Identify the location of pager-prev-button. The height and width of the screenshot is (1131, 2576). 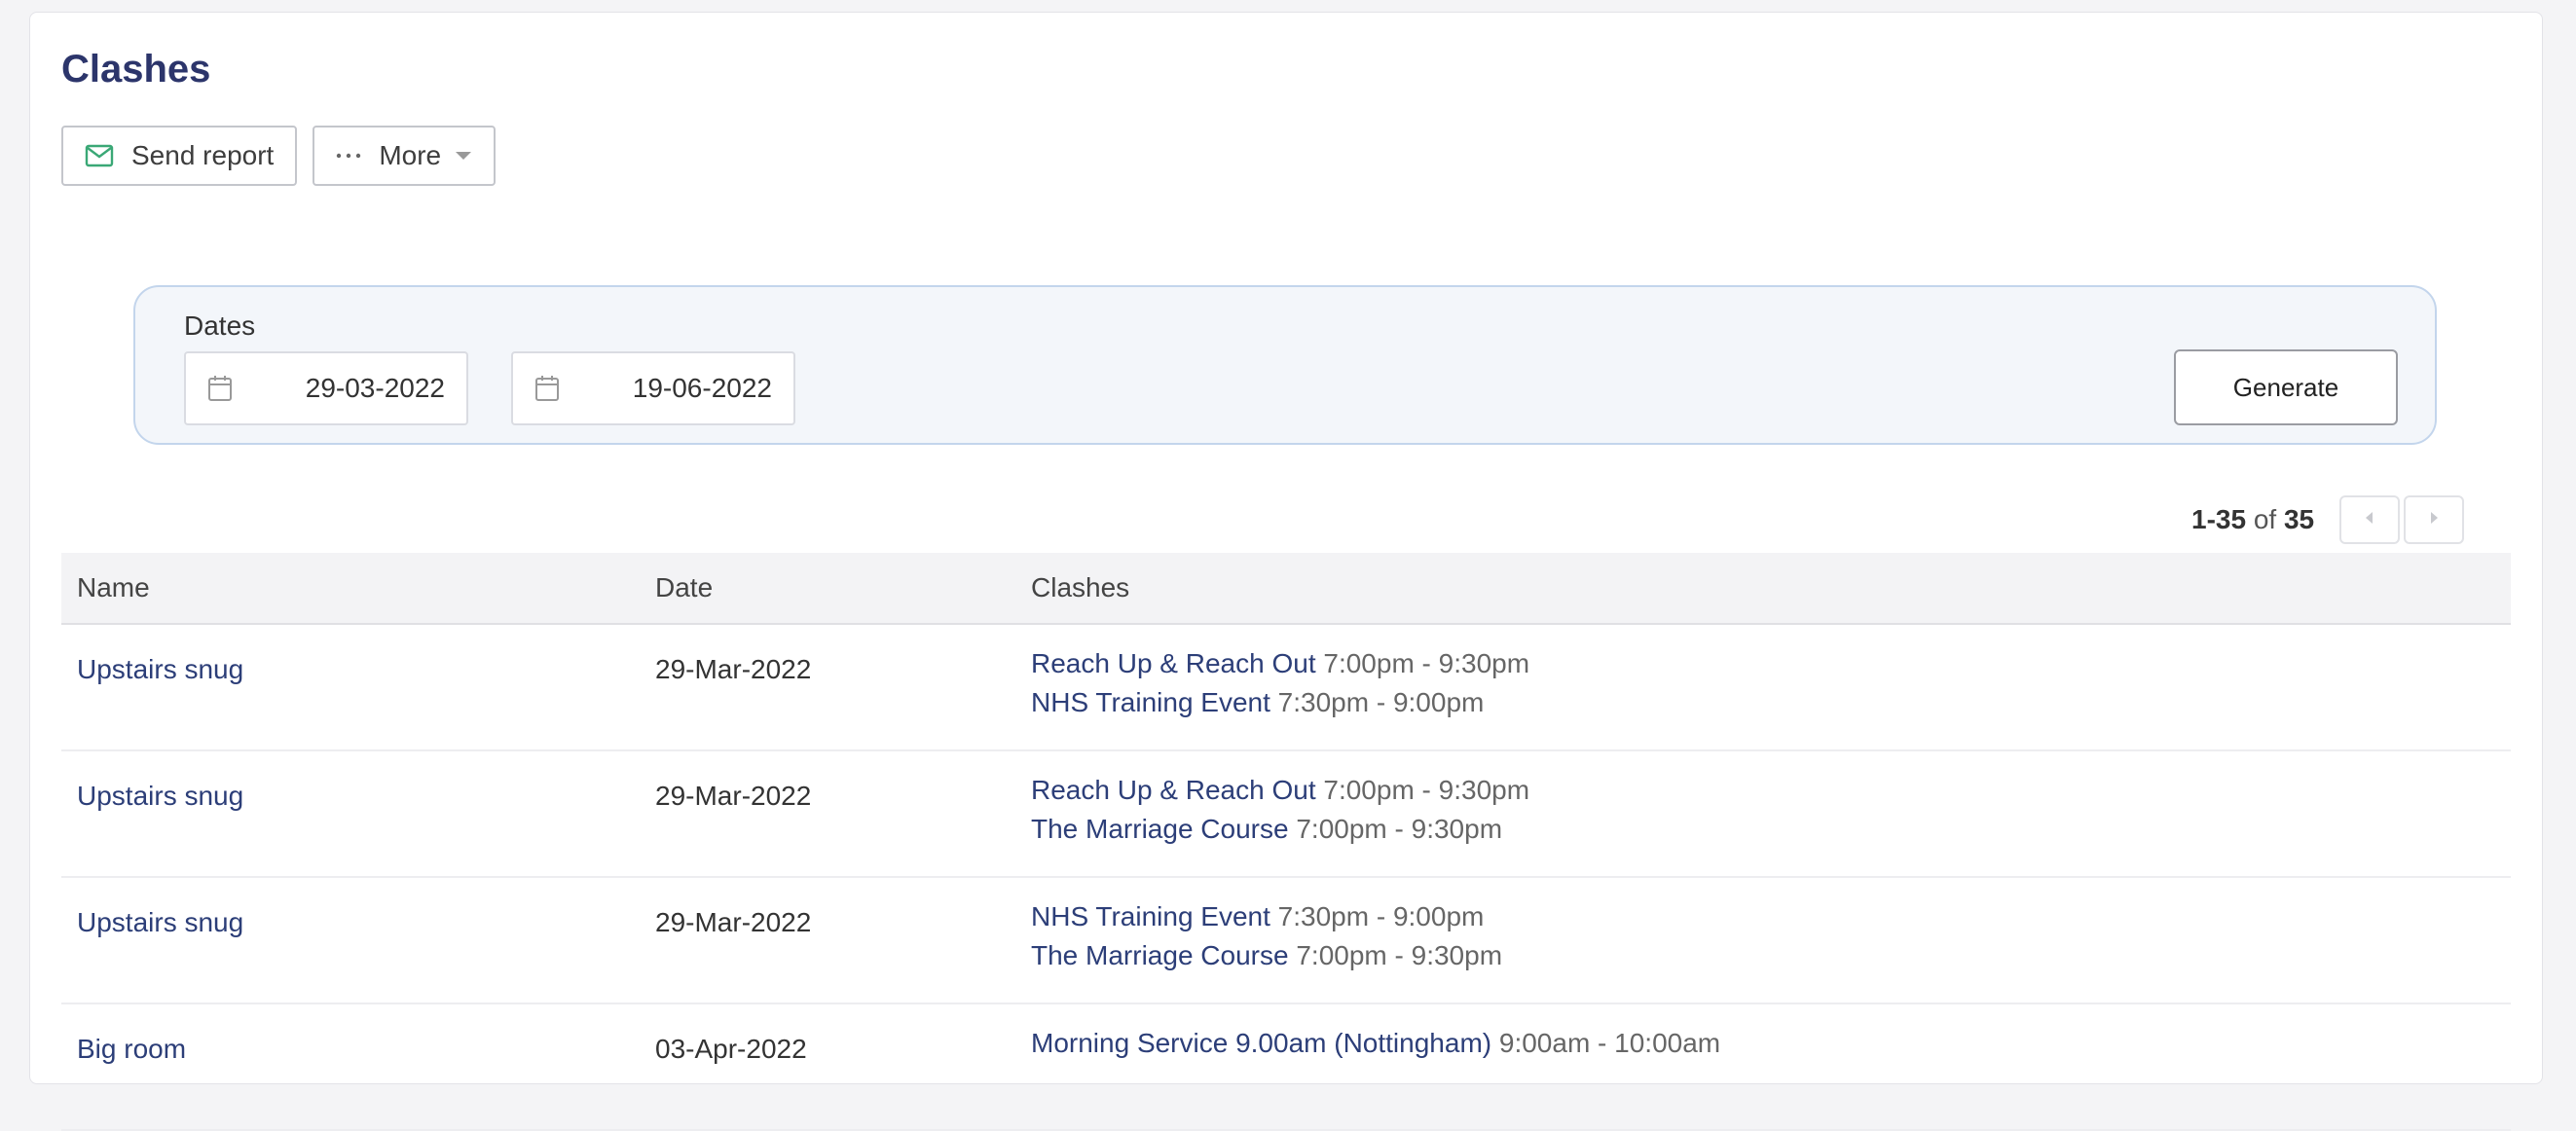
(2370, 519).